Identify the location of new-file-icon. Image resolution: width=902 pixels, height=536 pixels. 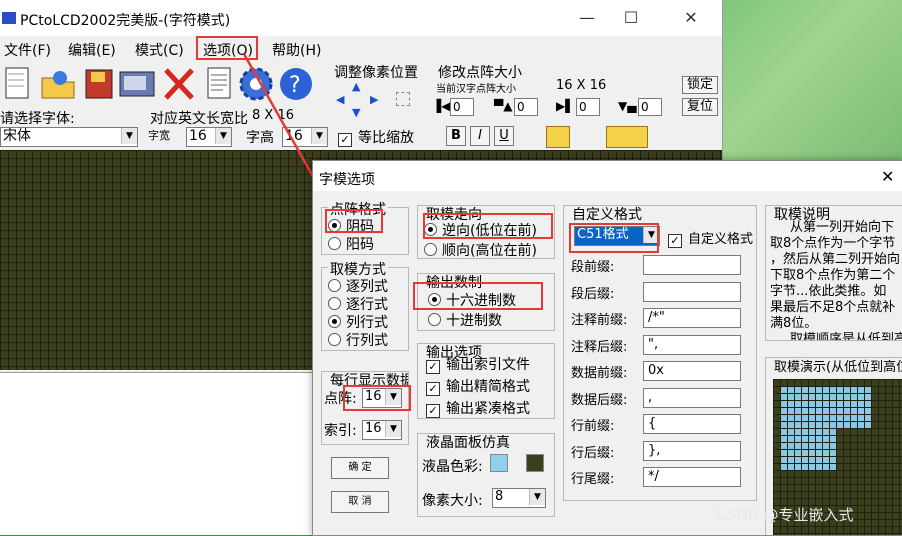
(20, 84).